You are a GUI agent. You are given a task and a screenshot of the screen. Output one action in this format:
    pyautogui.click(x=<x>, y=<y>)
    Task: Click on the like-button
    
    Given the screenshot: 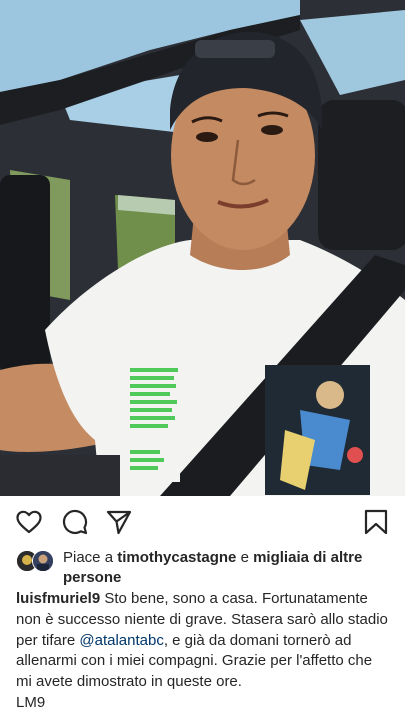 What is the action you would take?
    pyautogui.click(x=29, y=522)
    